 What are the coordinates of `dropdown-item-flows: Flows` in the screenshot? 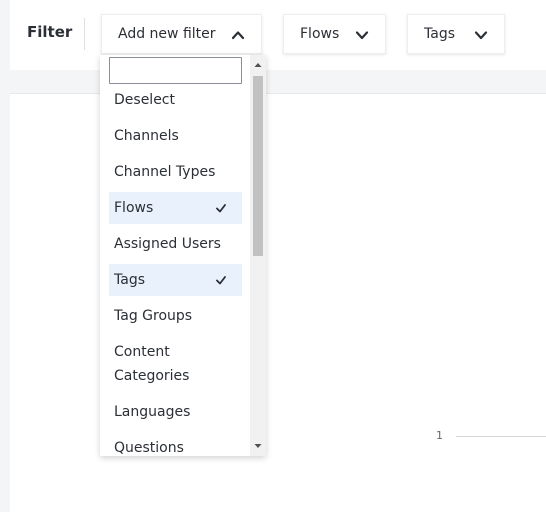 It's located at (175, 208).